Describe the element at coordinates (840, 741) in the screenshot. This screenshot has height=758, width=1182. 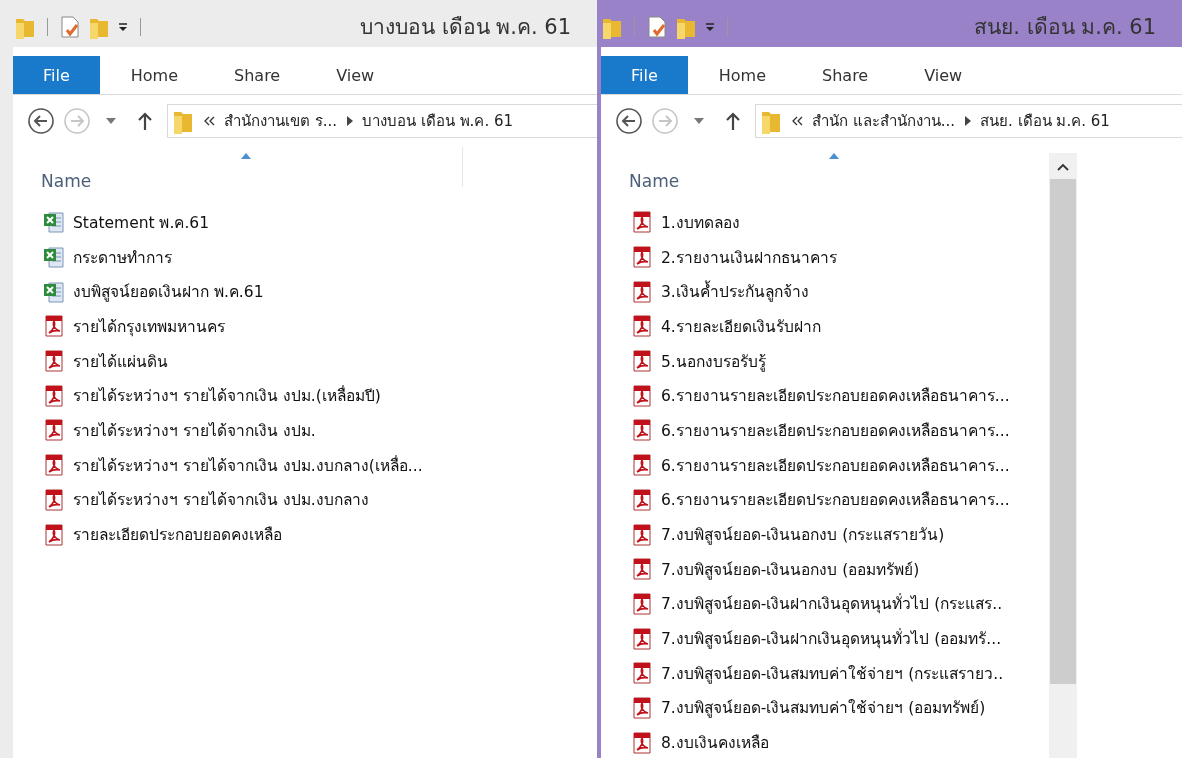
I see `file-item: 8.งบเงินคงเหลือ` at that location.